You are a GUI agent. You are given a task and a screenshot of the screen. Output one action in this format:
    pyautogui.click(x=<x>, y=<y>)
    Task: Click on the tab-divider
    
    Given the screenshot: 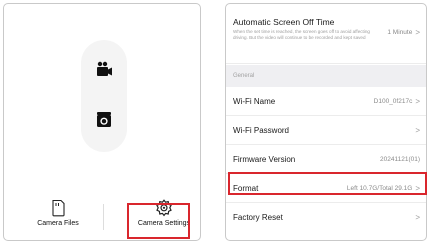 What is the action you would take?
    pyautogui.click(x=103, y=217)
    